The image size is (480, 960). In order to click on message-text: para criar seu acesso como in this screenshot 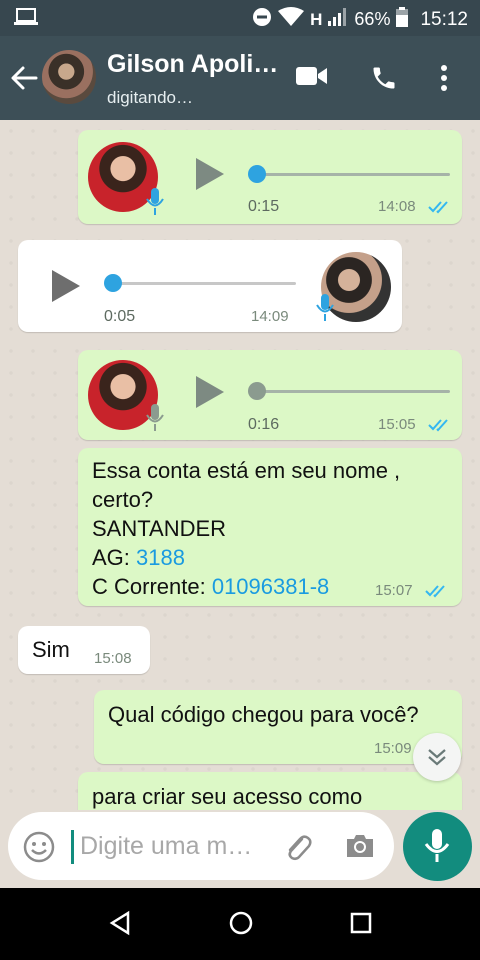, I will do `click(227, 796)`.